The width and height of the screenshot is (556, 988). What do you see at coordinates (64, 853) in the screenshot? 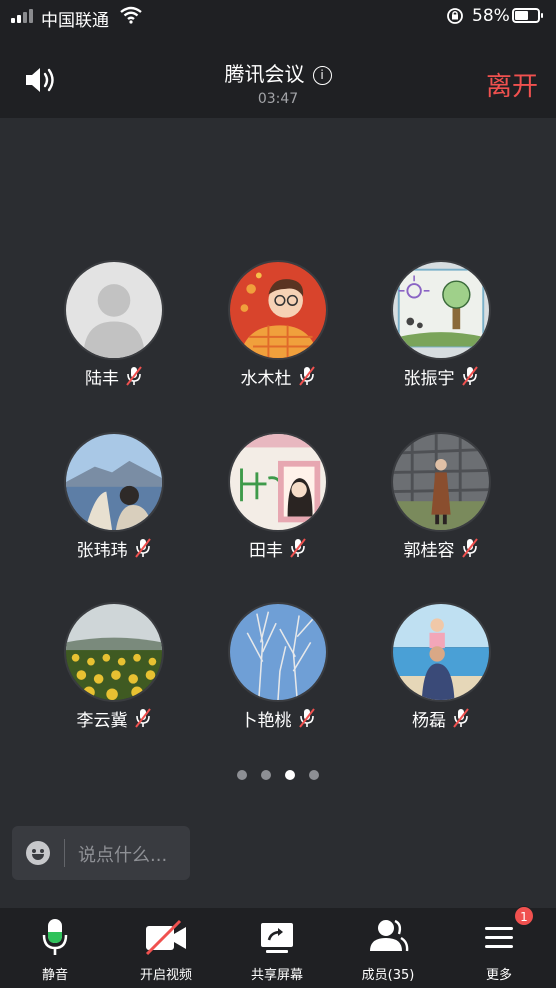
I see `chat-divider` at bounding box center [64, 853].